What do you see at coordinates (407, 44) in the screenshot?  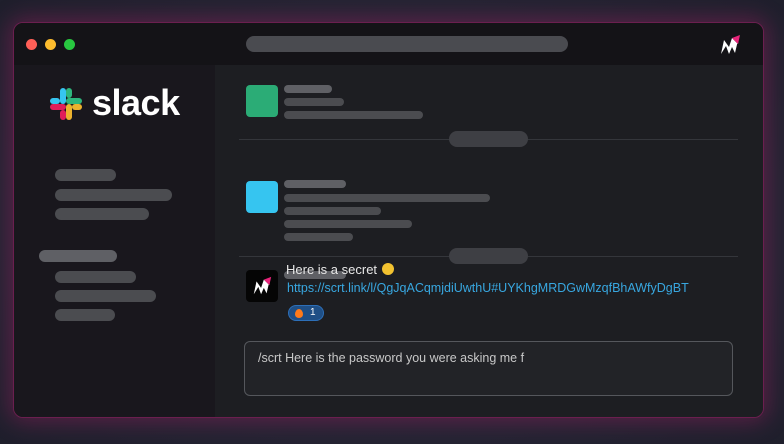 I see `address-bar` at bounding box center [407, 44].